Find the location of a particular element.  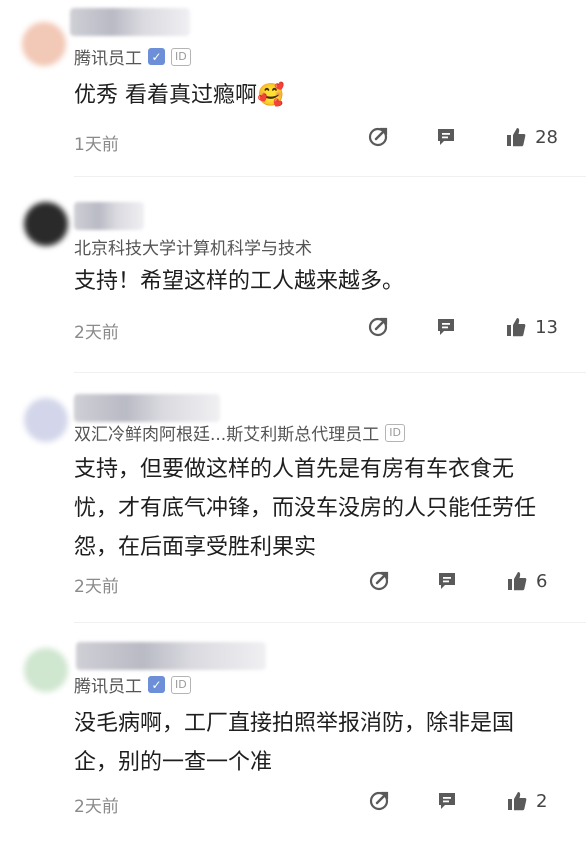

like-count: 13 is located at coordinates (546, 327).